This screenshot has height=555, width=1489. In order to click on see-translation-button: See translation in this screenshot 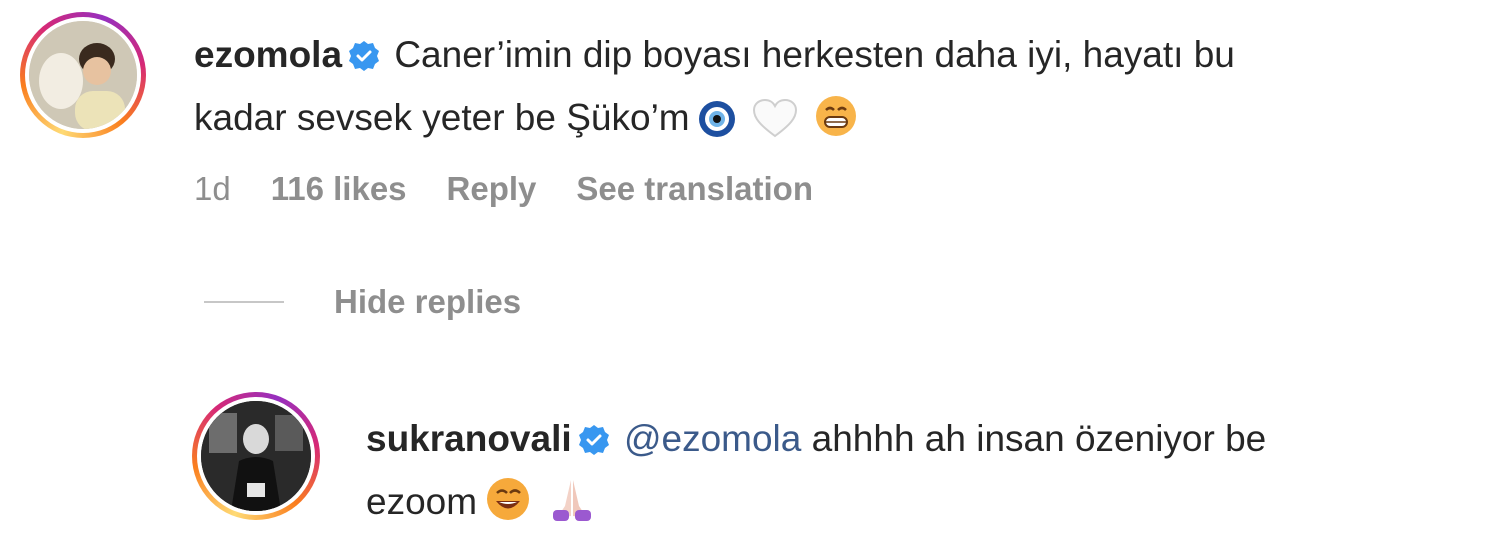, I will do `click(694, 189)`.